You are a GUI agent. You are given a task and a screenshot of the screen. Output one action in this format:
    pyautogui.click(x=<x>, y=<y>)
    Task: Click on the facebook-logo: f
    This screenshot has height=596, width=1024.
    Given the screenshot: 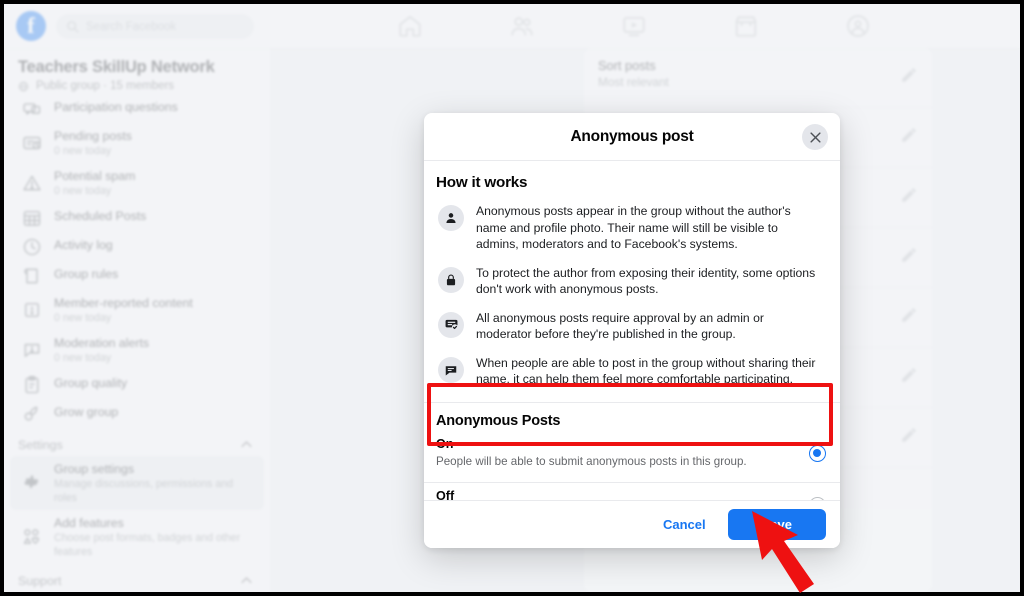 What is the action you would take?
    pyautogui.click(x=31, y=26)
    